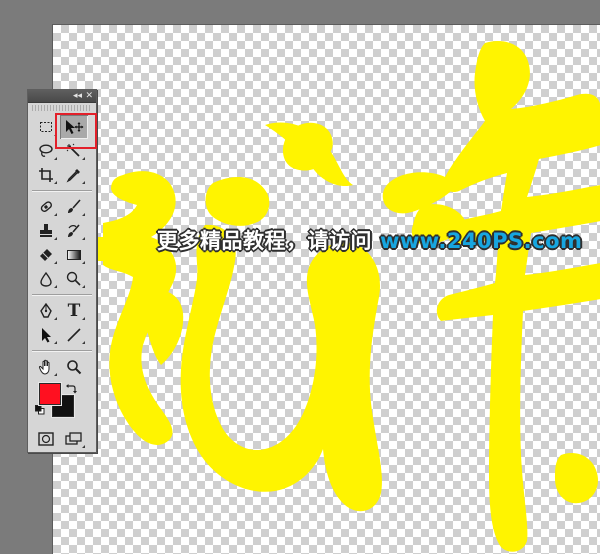  I want to click on eraser-tool-button, so click(46, 255).